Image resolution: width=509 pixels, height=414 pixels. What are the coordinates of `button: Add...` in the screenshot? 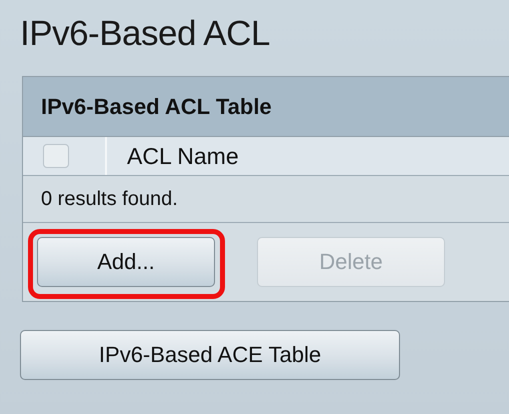 It's located at (126, 262).